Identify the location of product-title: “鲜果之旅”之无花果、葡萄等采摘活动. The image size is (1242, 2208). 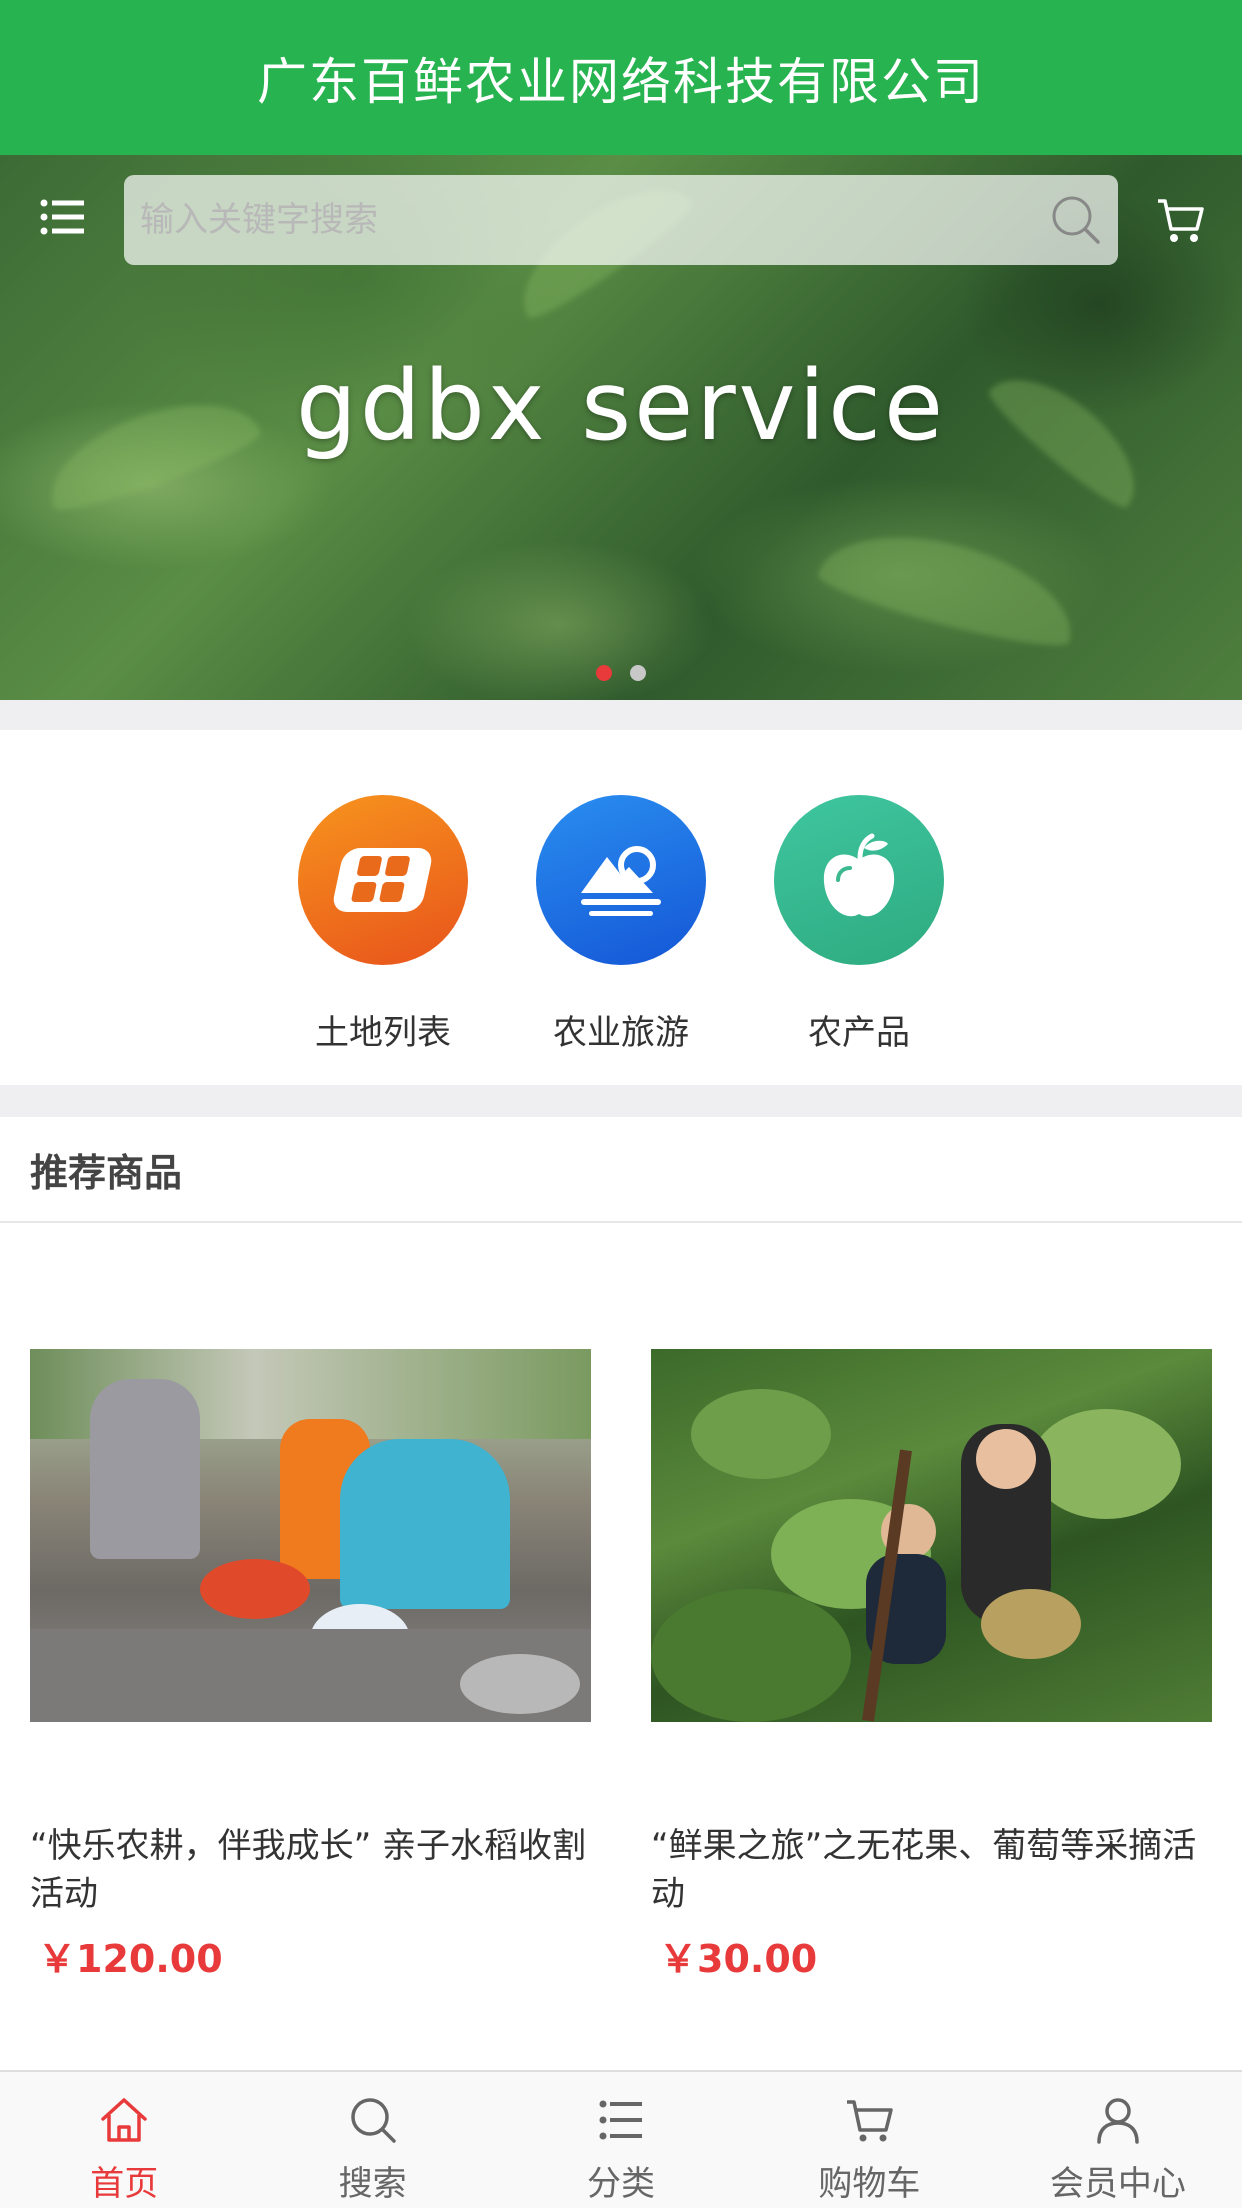
(931, 1870).